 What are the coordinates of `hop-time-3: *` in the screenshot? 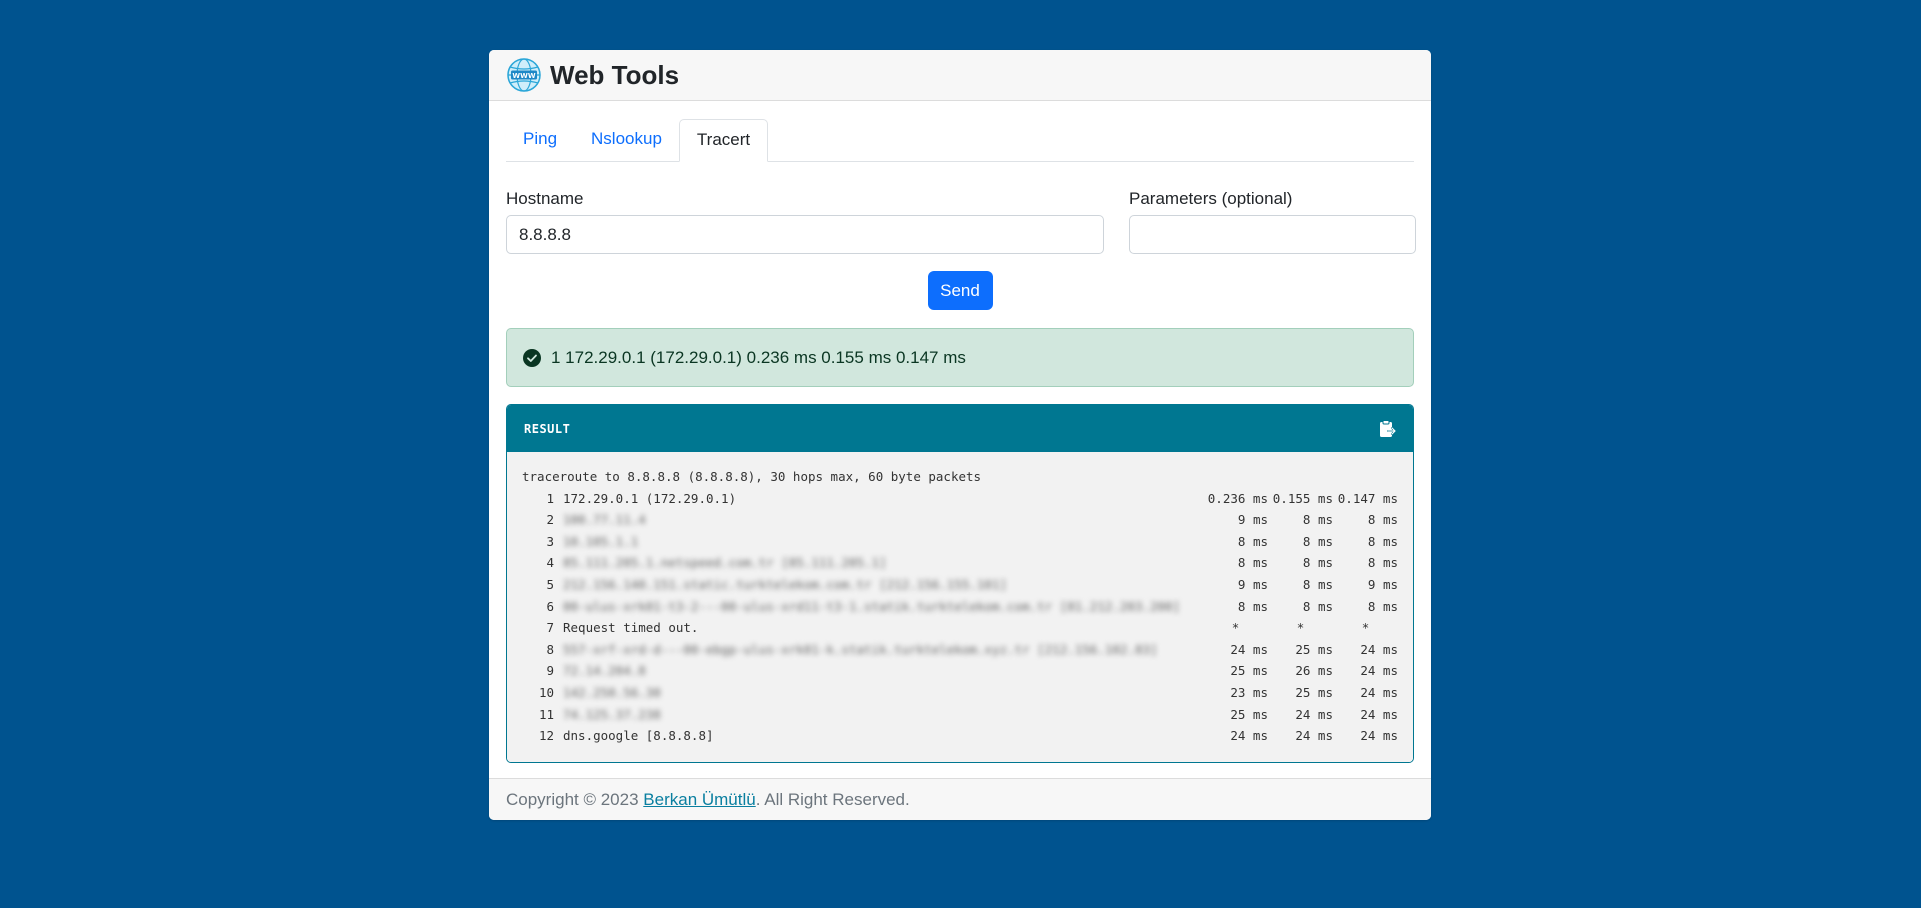 It's located at (1365, 628).